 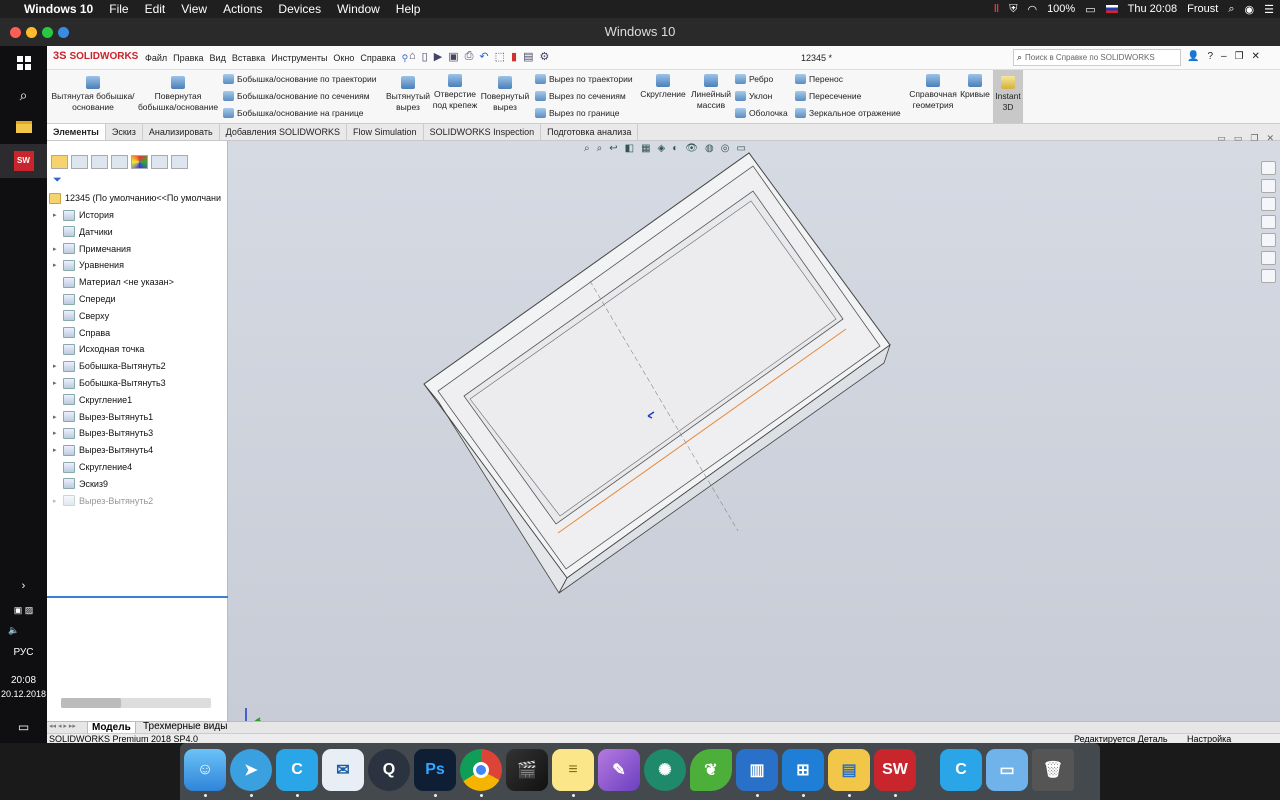 I want to click on tab-3d-views: Трехмерные виды, so click(x=185, y=726).